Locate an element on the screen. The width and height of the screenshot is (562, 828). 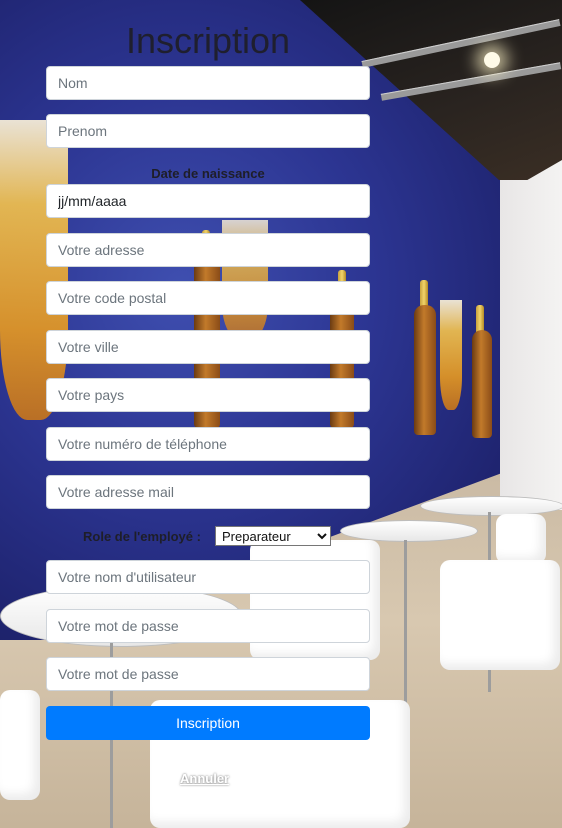
inscription-button: Inscription is located at coordinates (208, 723).